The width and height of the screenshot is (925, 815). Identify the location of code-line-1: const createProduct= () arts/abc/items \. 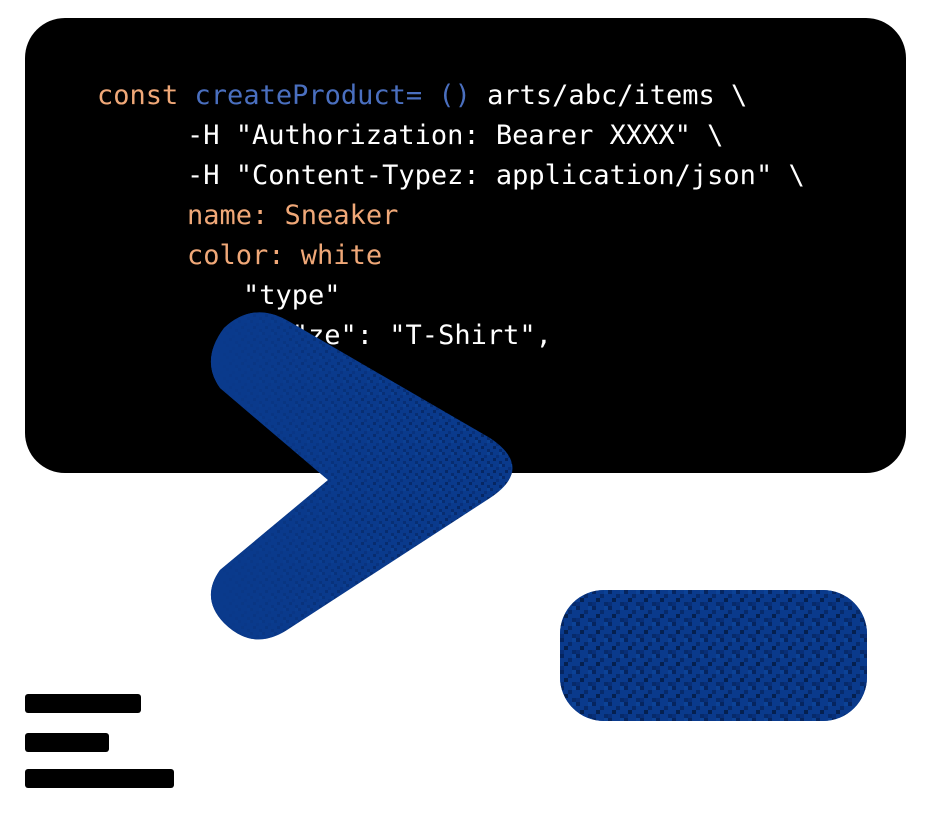
(422, 96).